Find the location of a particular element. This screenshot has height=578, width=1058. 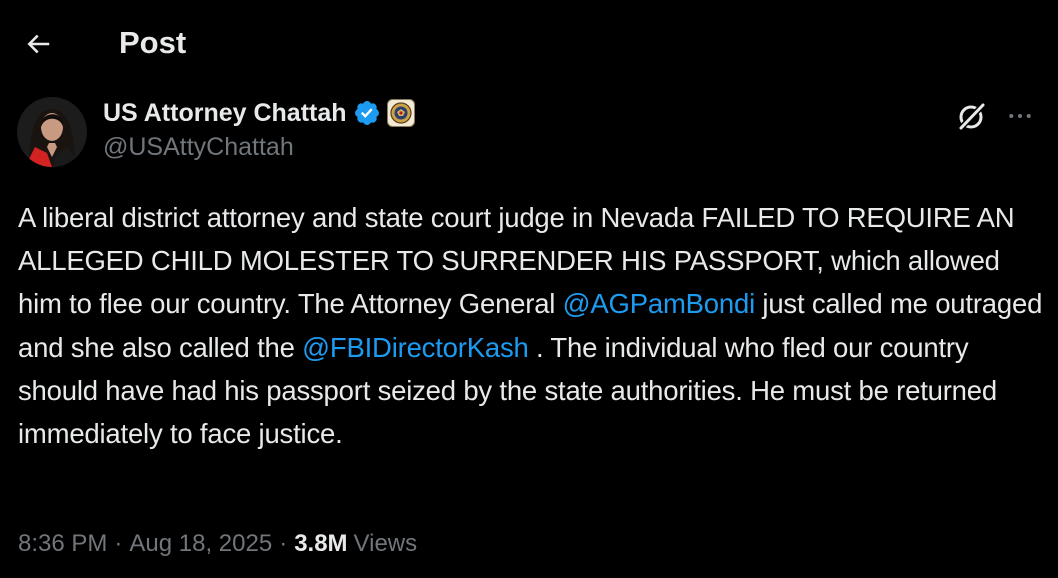

post-meta: 8:36 PM · Aug 18, 2025 · 3.8M Views is located at coordinates (217, 544).